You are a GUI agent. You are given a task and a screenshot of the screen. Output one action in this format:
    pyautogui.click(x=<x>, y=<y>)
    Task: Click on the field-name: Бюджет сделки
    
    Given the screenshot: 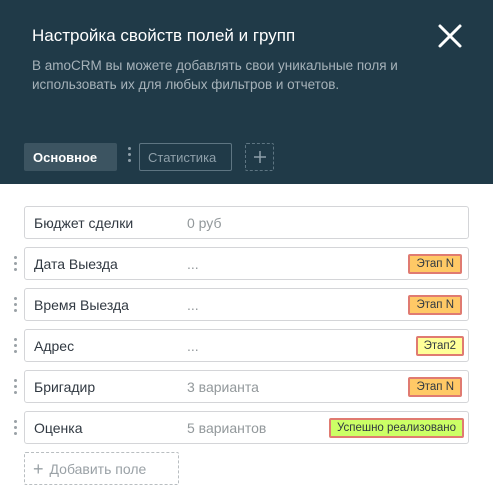 What is the action you would take?
    pyautogui.click(x=84, y=223)
    